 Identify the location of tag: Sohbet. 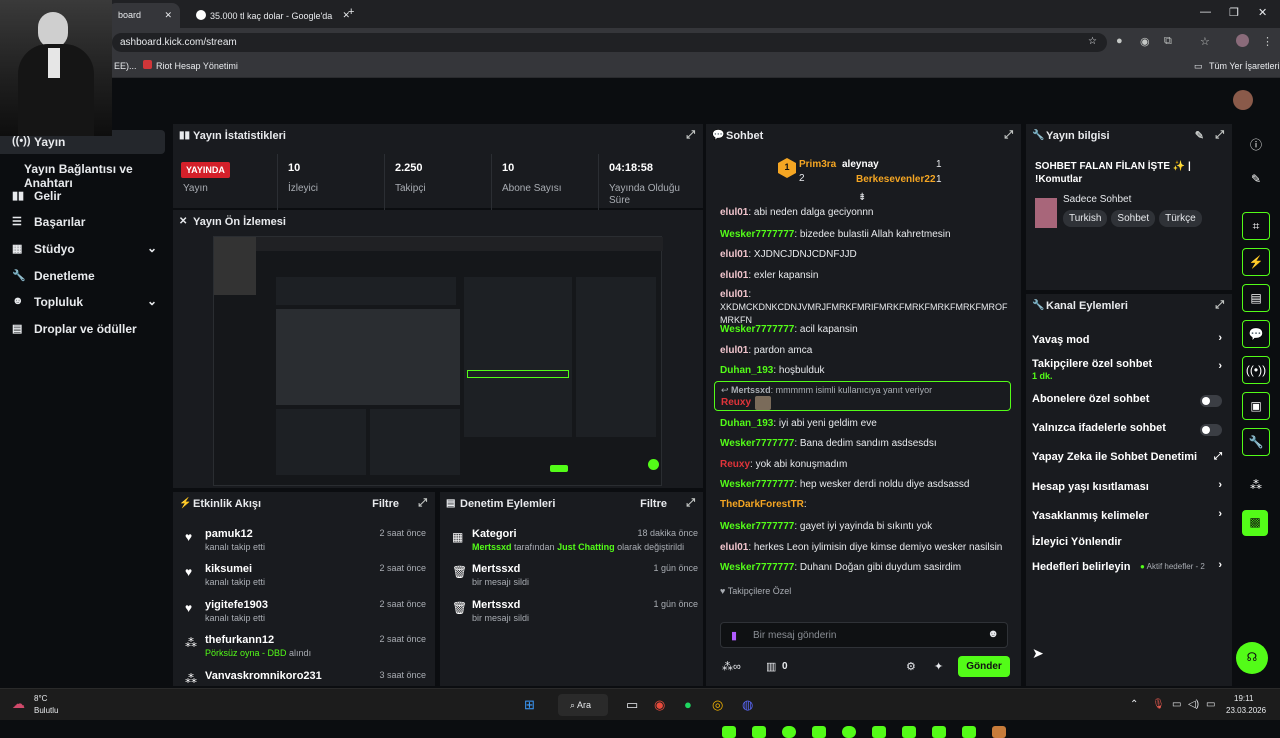
(1133, 218).